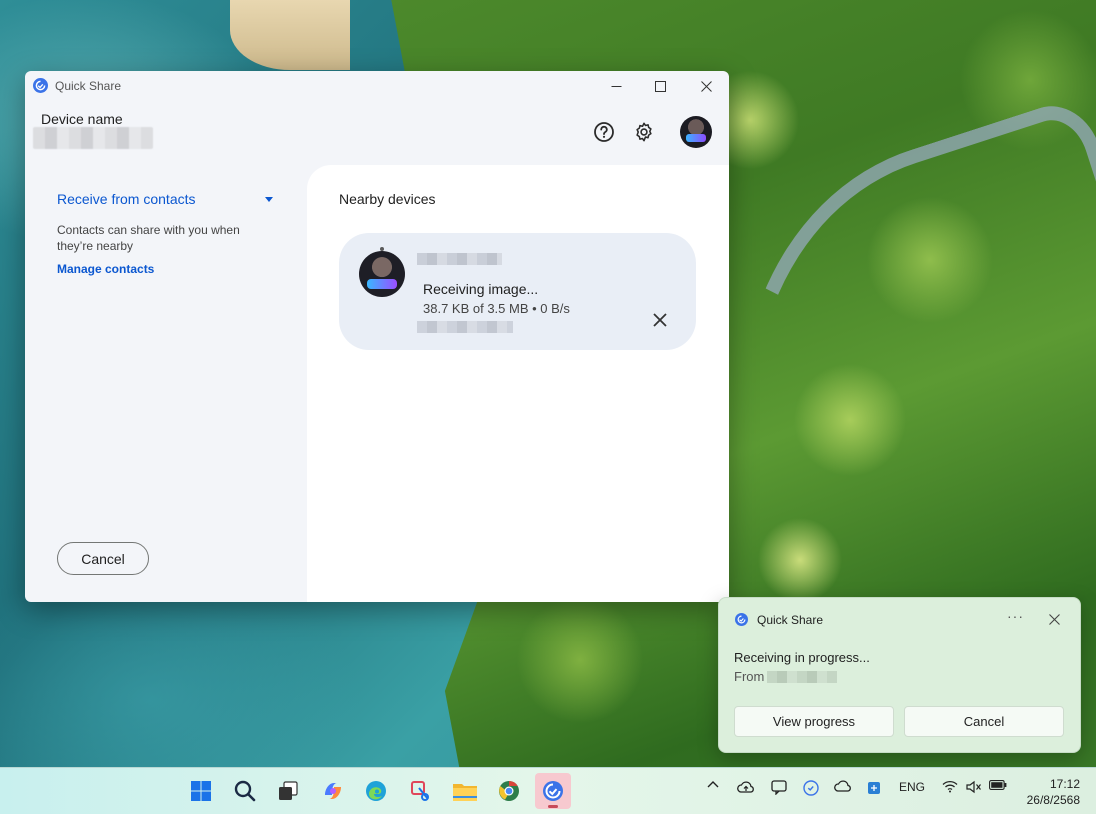  I want to click on chat-tray, so click(779, 787).